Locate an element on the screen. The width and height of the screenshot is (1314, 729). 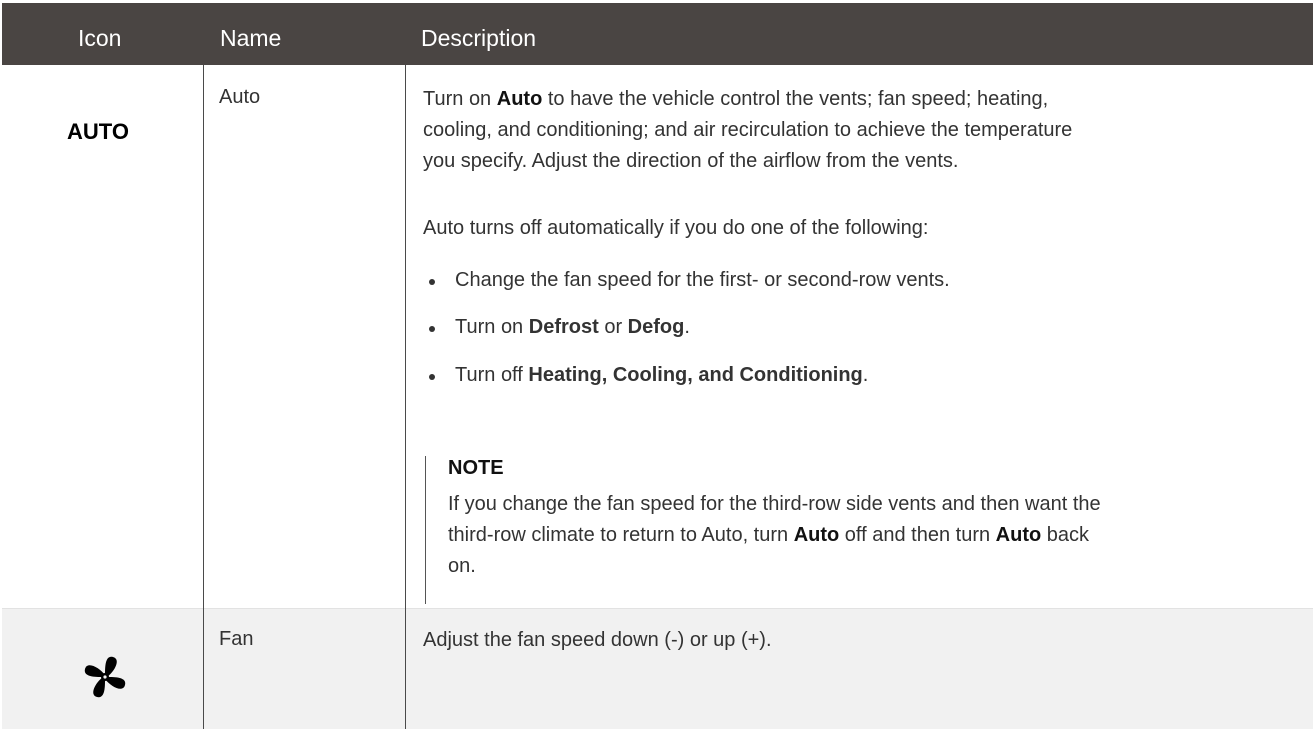
row-name-fan: Fan is located at coordinates (236, 639).